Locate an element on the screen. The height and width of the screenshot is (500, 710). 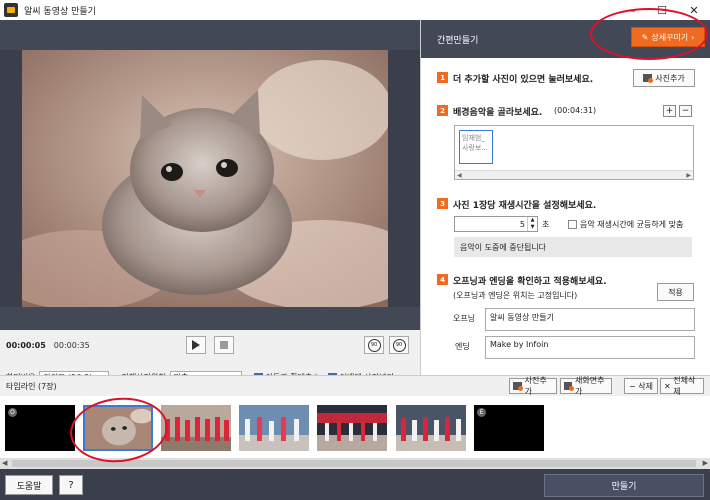
scrollbar-thumb is located at coordinates (354, 463).